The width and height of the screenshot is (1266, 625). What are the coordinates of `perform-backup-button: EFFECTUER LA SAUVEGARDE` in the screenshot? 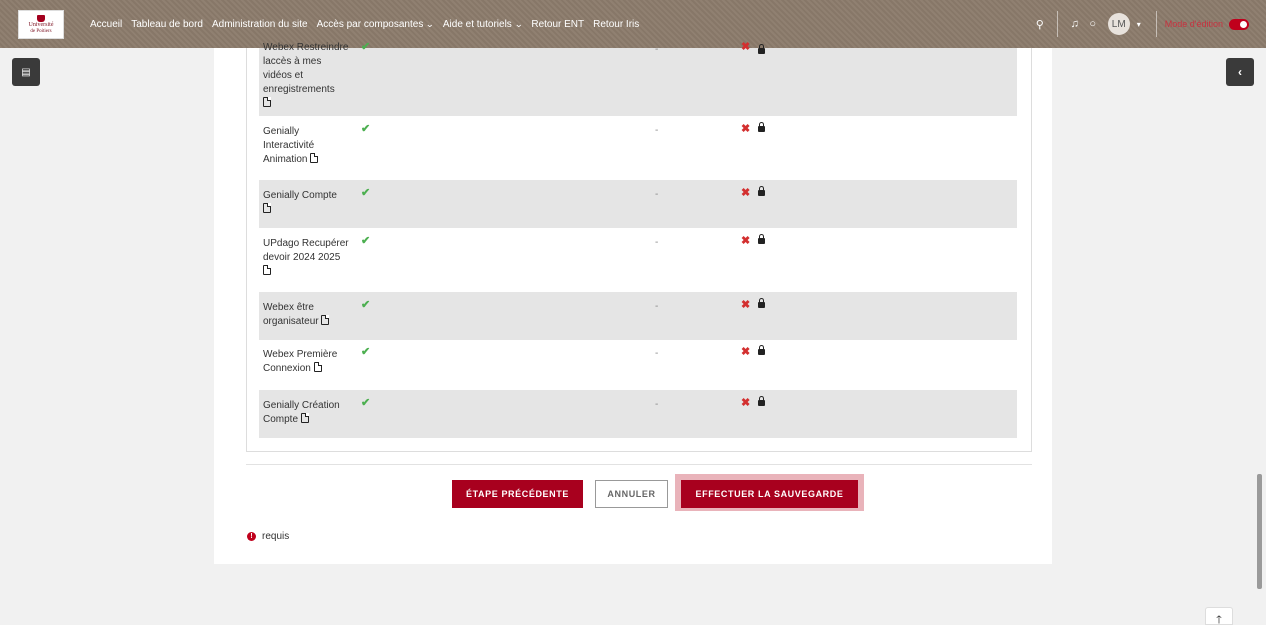 It's located at (769, 494).